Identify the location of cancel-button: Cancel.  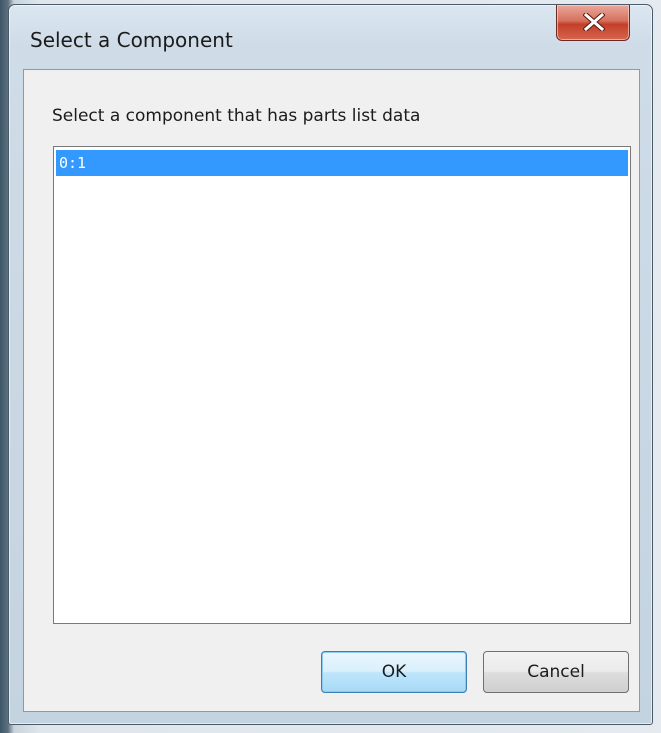
(556, 672).